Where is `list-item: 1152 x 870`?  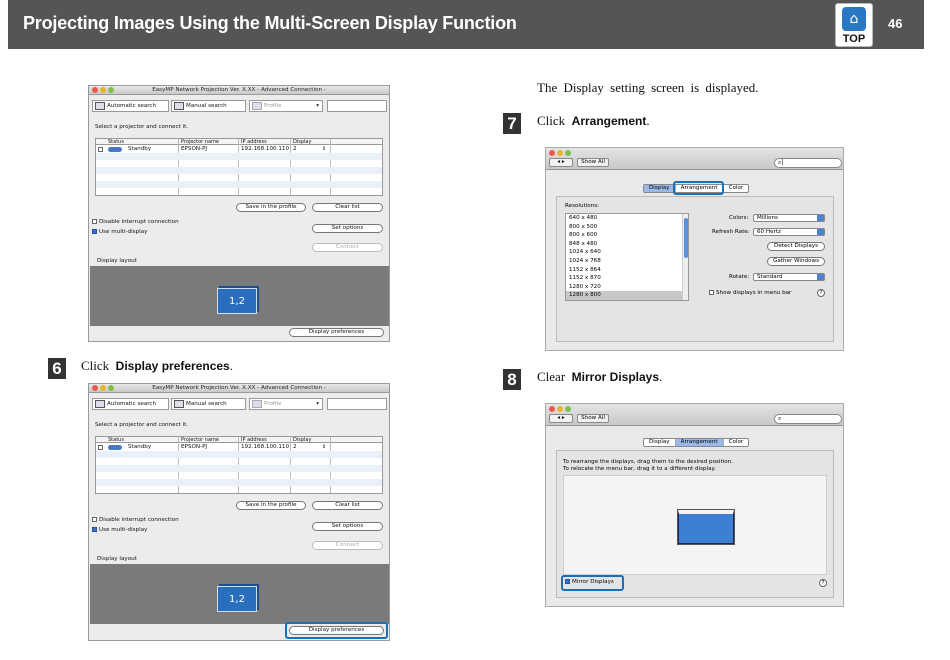 list-item: 1152 x 870 is located at coordinates (627, 278).